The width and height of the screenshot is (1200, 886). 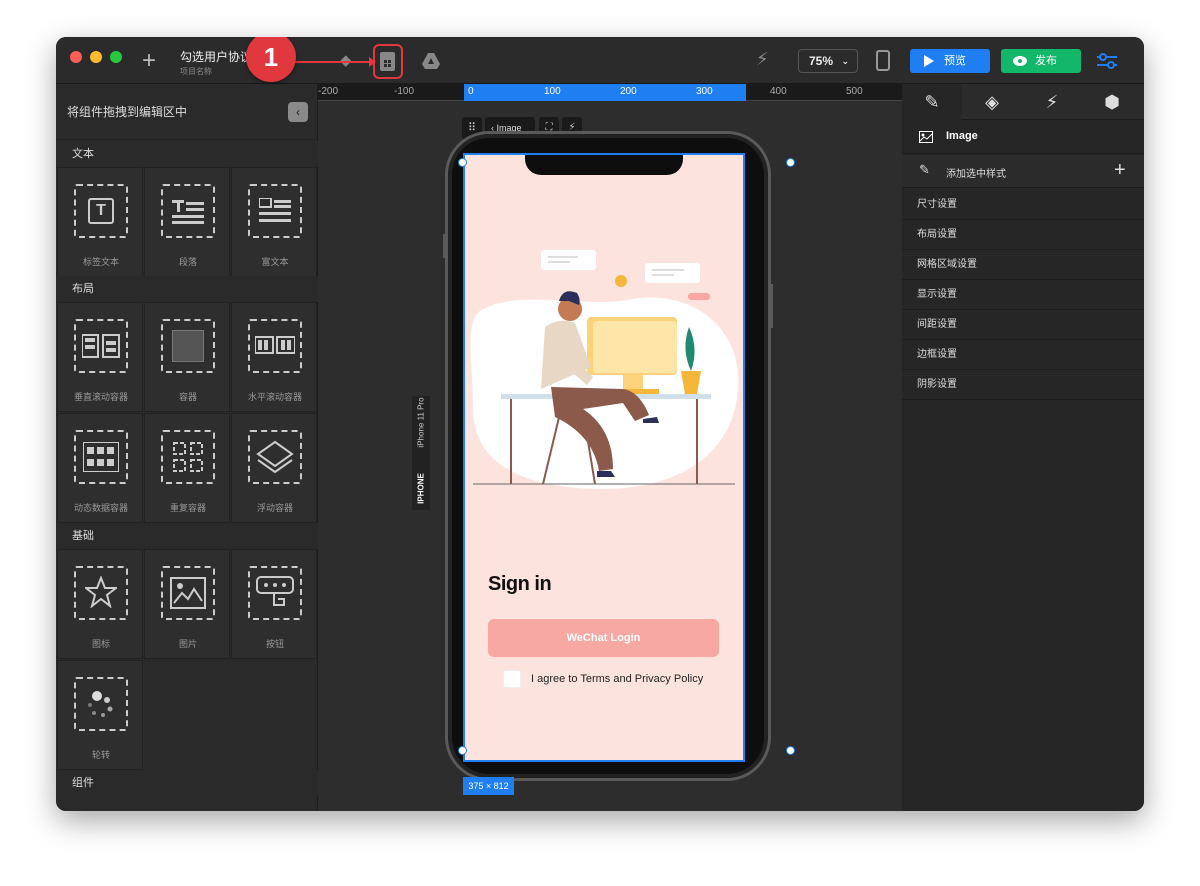 I want to click on tab-style: ✎, so click(x=932, y=102).